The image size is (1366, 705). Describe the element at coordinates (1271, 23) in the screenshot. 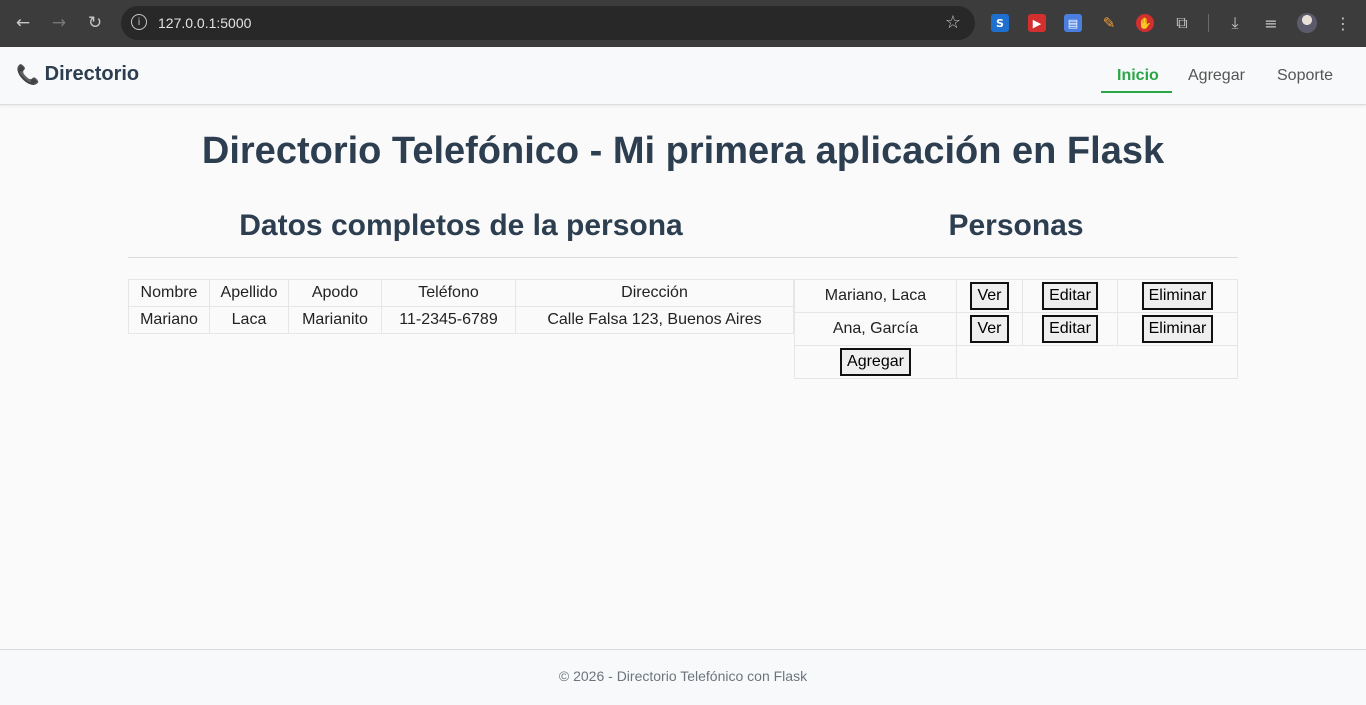

I see `media-control-icon: ≡` at that location.